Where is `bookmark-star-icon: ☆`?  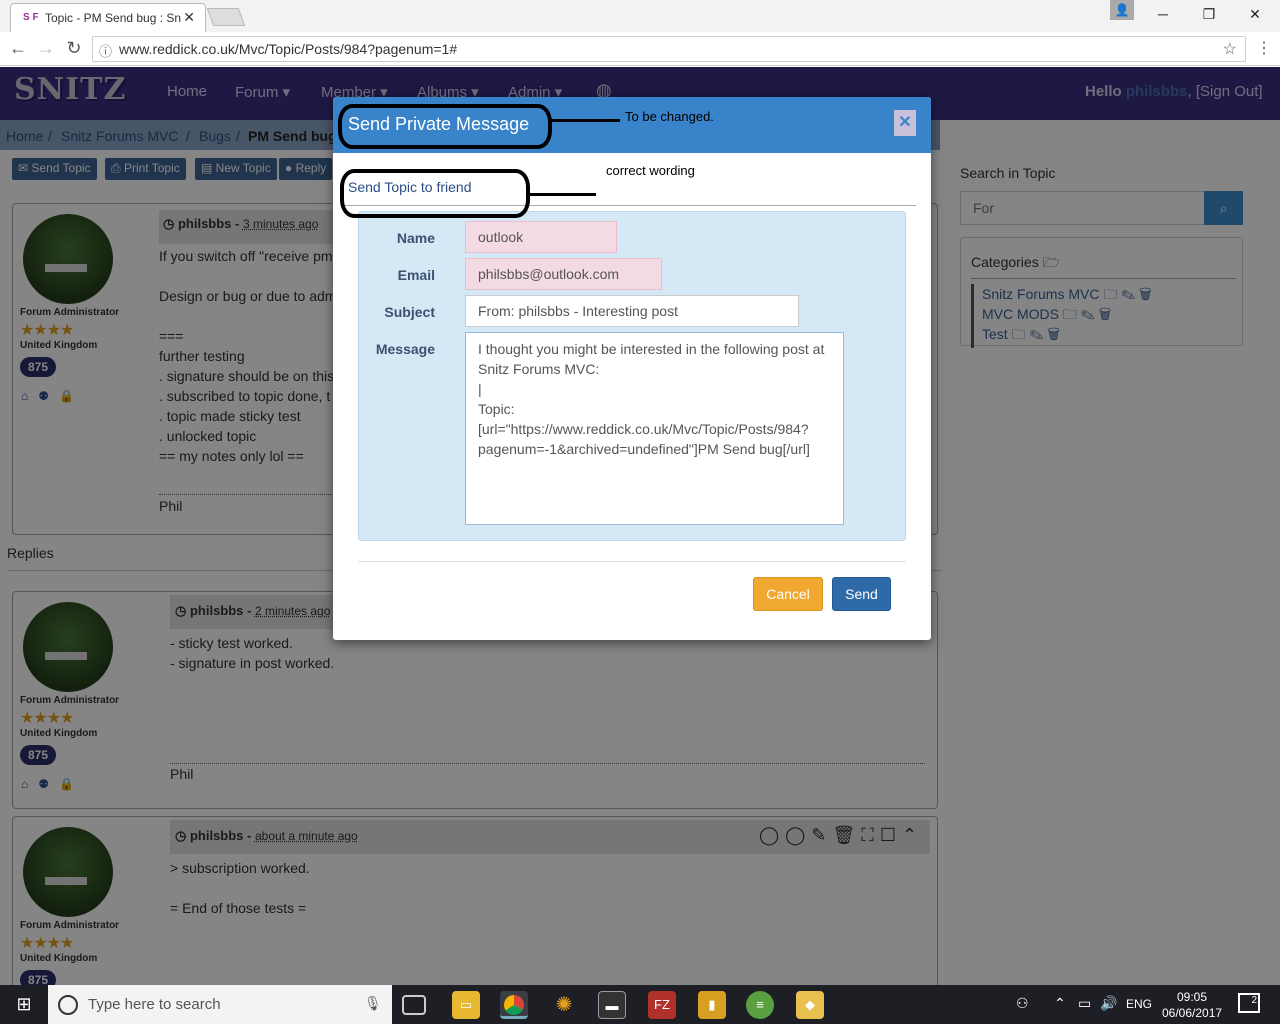
bookmark-star-icon: ☆ is located at coordinates (1230, 49).